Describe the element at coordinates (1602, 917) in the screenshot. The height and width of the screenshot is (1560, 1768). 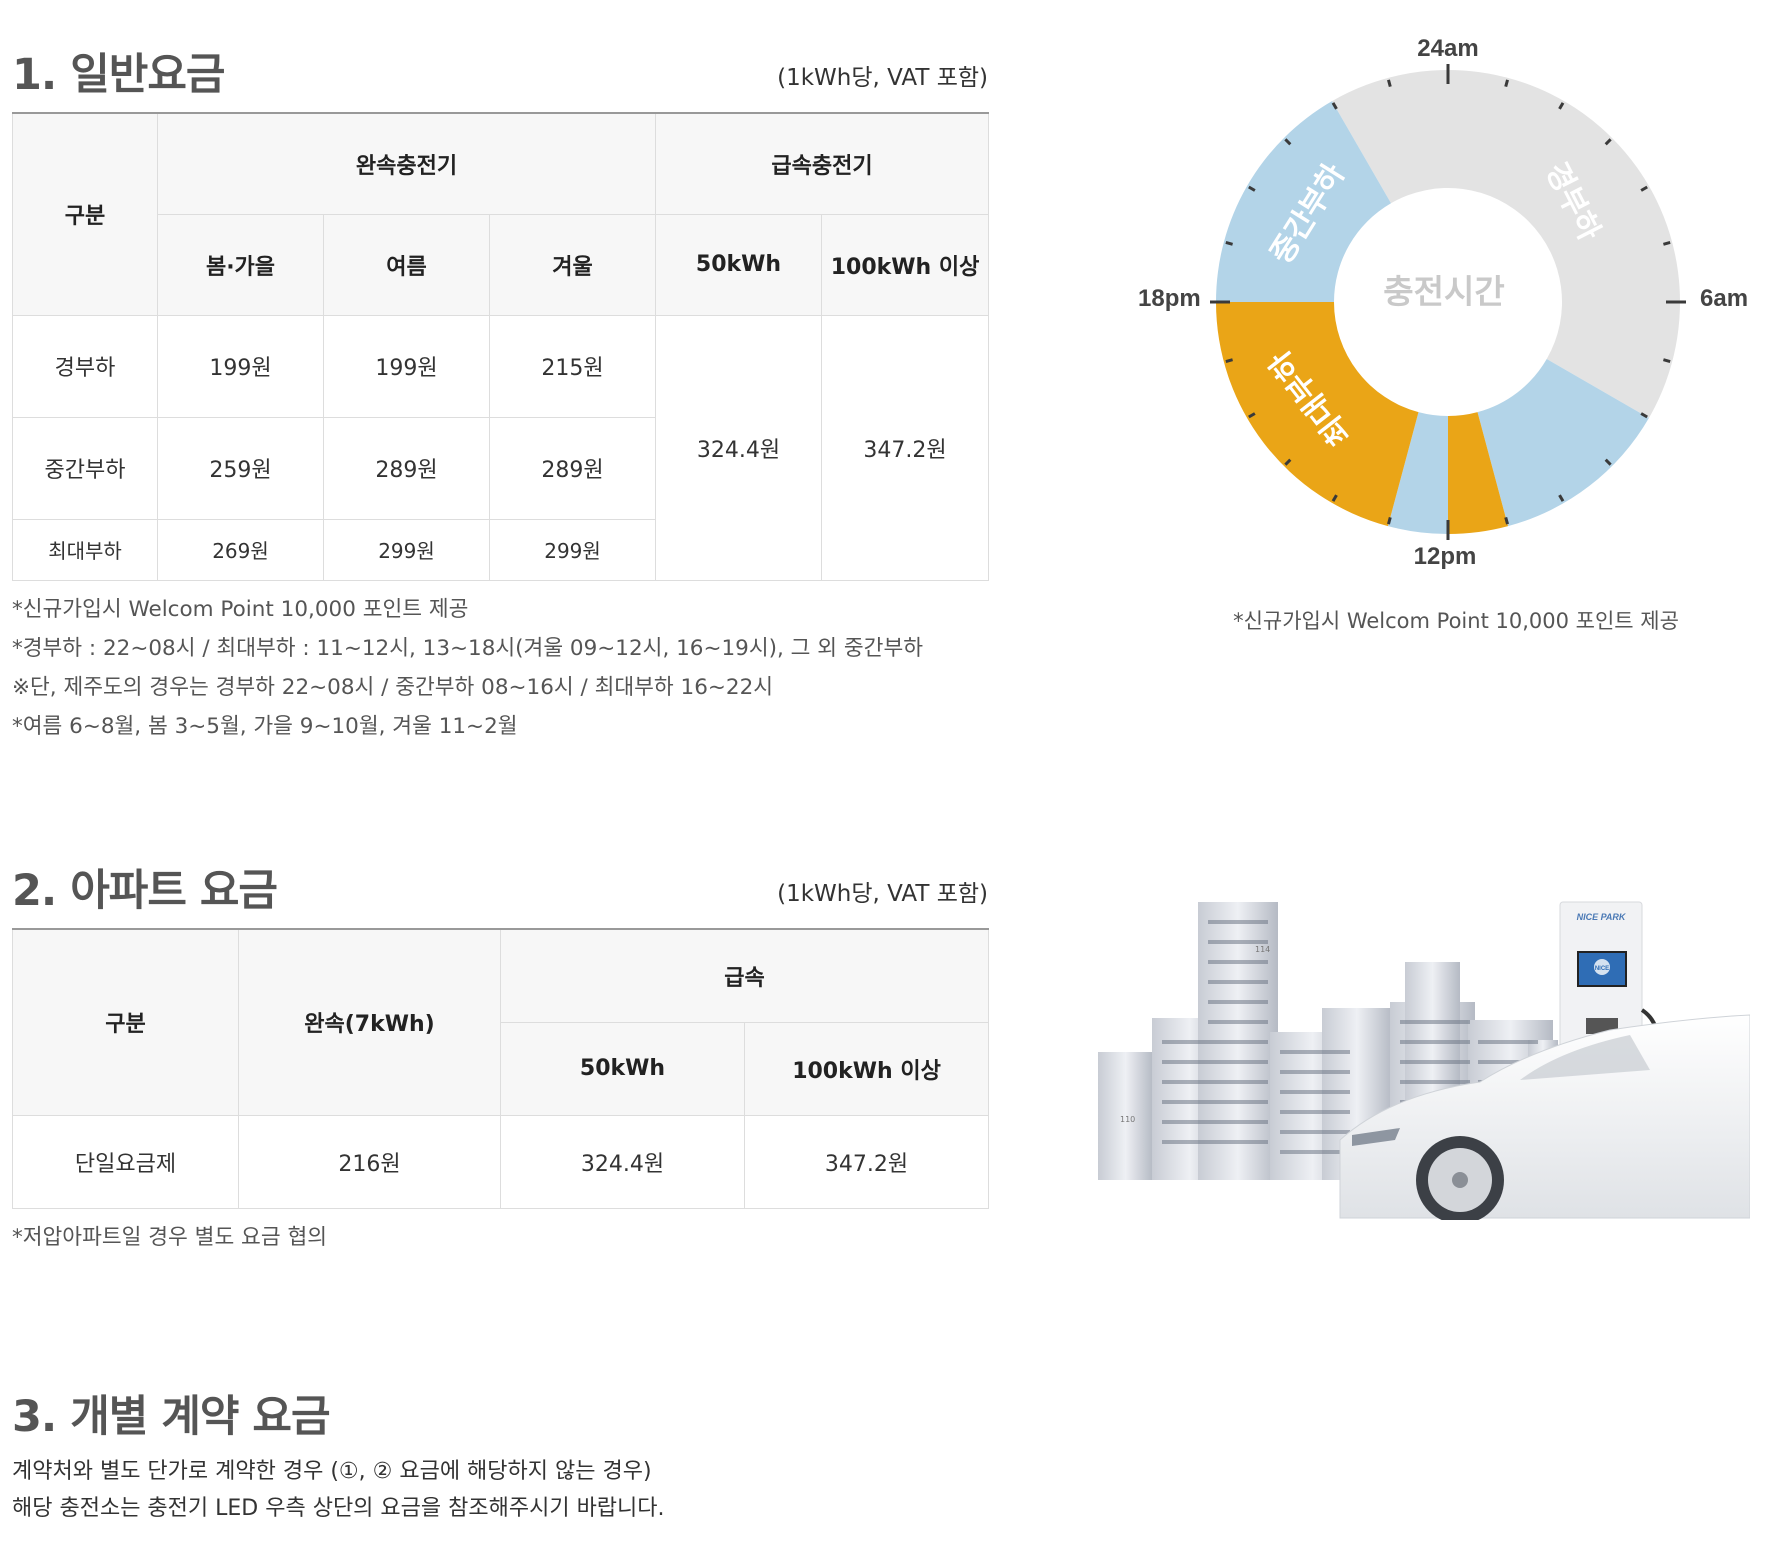
I see `charger-brand-label: NICE PARK` at that location.